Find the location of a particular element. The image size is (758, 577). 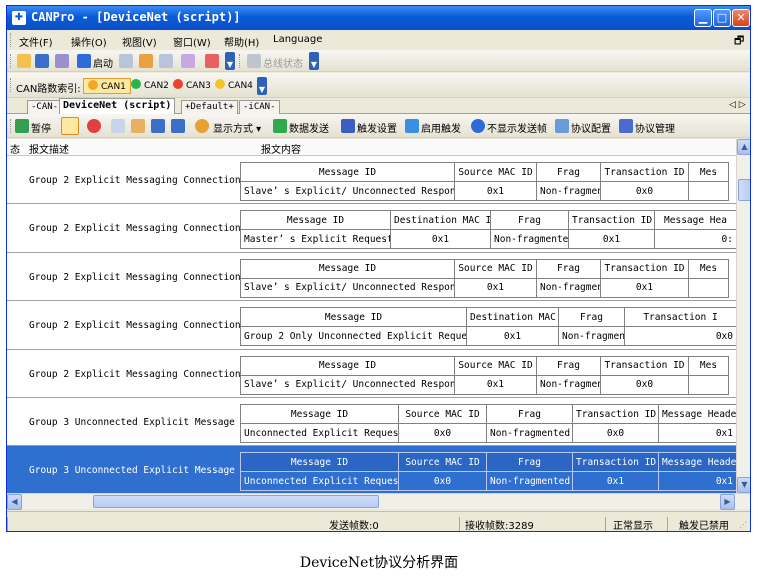

menu-view: 视图(V) is located at coordinates (139, 41).